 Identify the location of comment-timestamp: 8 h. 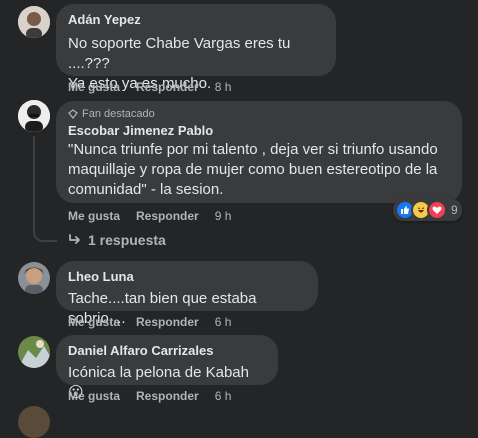
(223, 87).